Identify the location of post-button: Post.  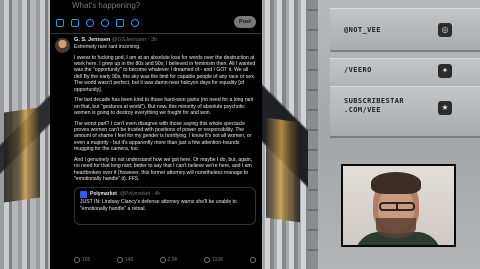
(245, 22).